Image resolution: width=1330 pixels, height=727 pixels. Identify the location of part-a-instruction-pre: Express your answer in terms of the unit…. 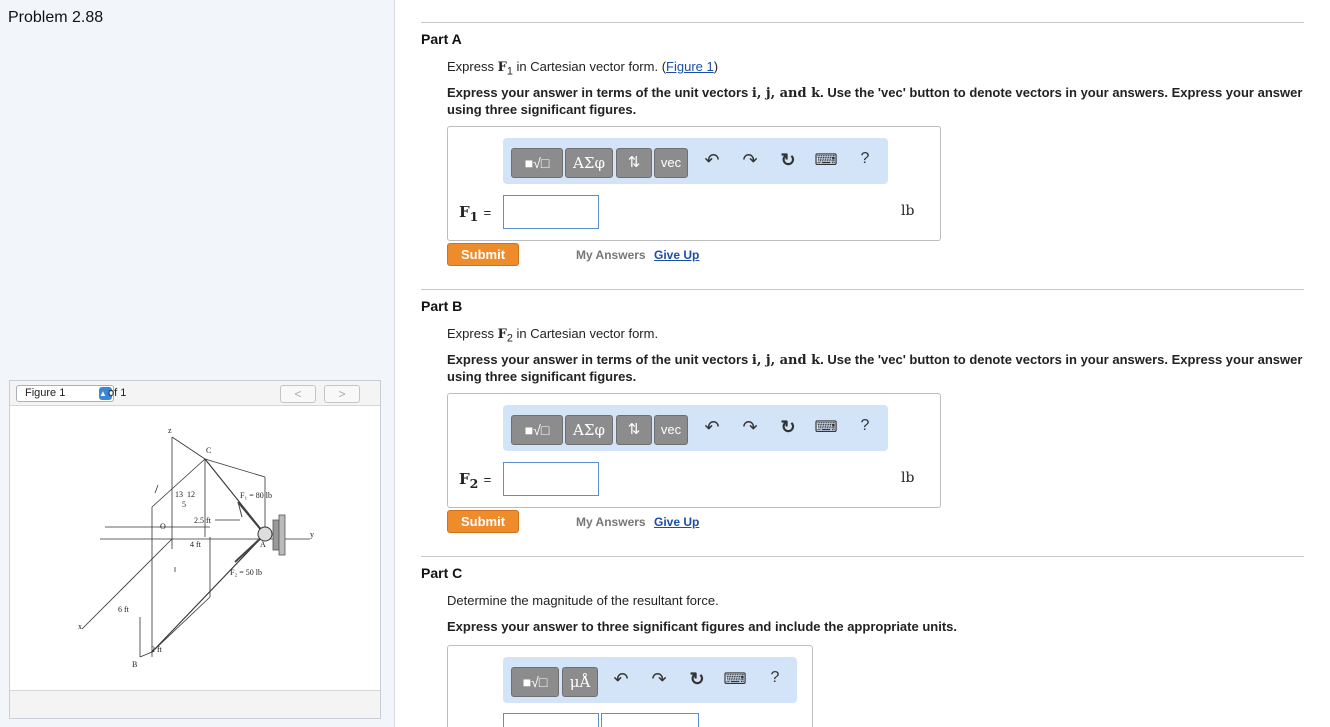
(599, 92).